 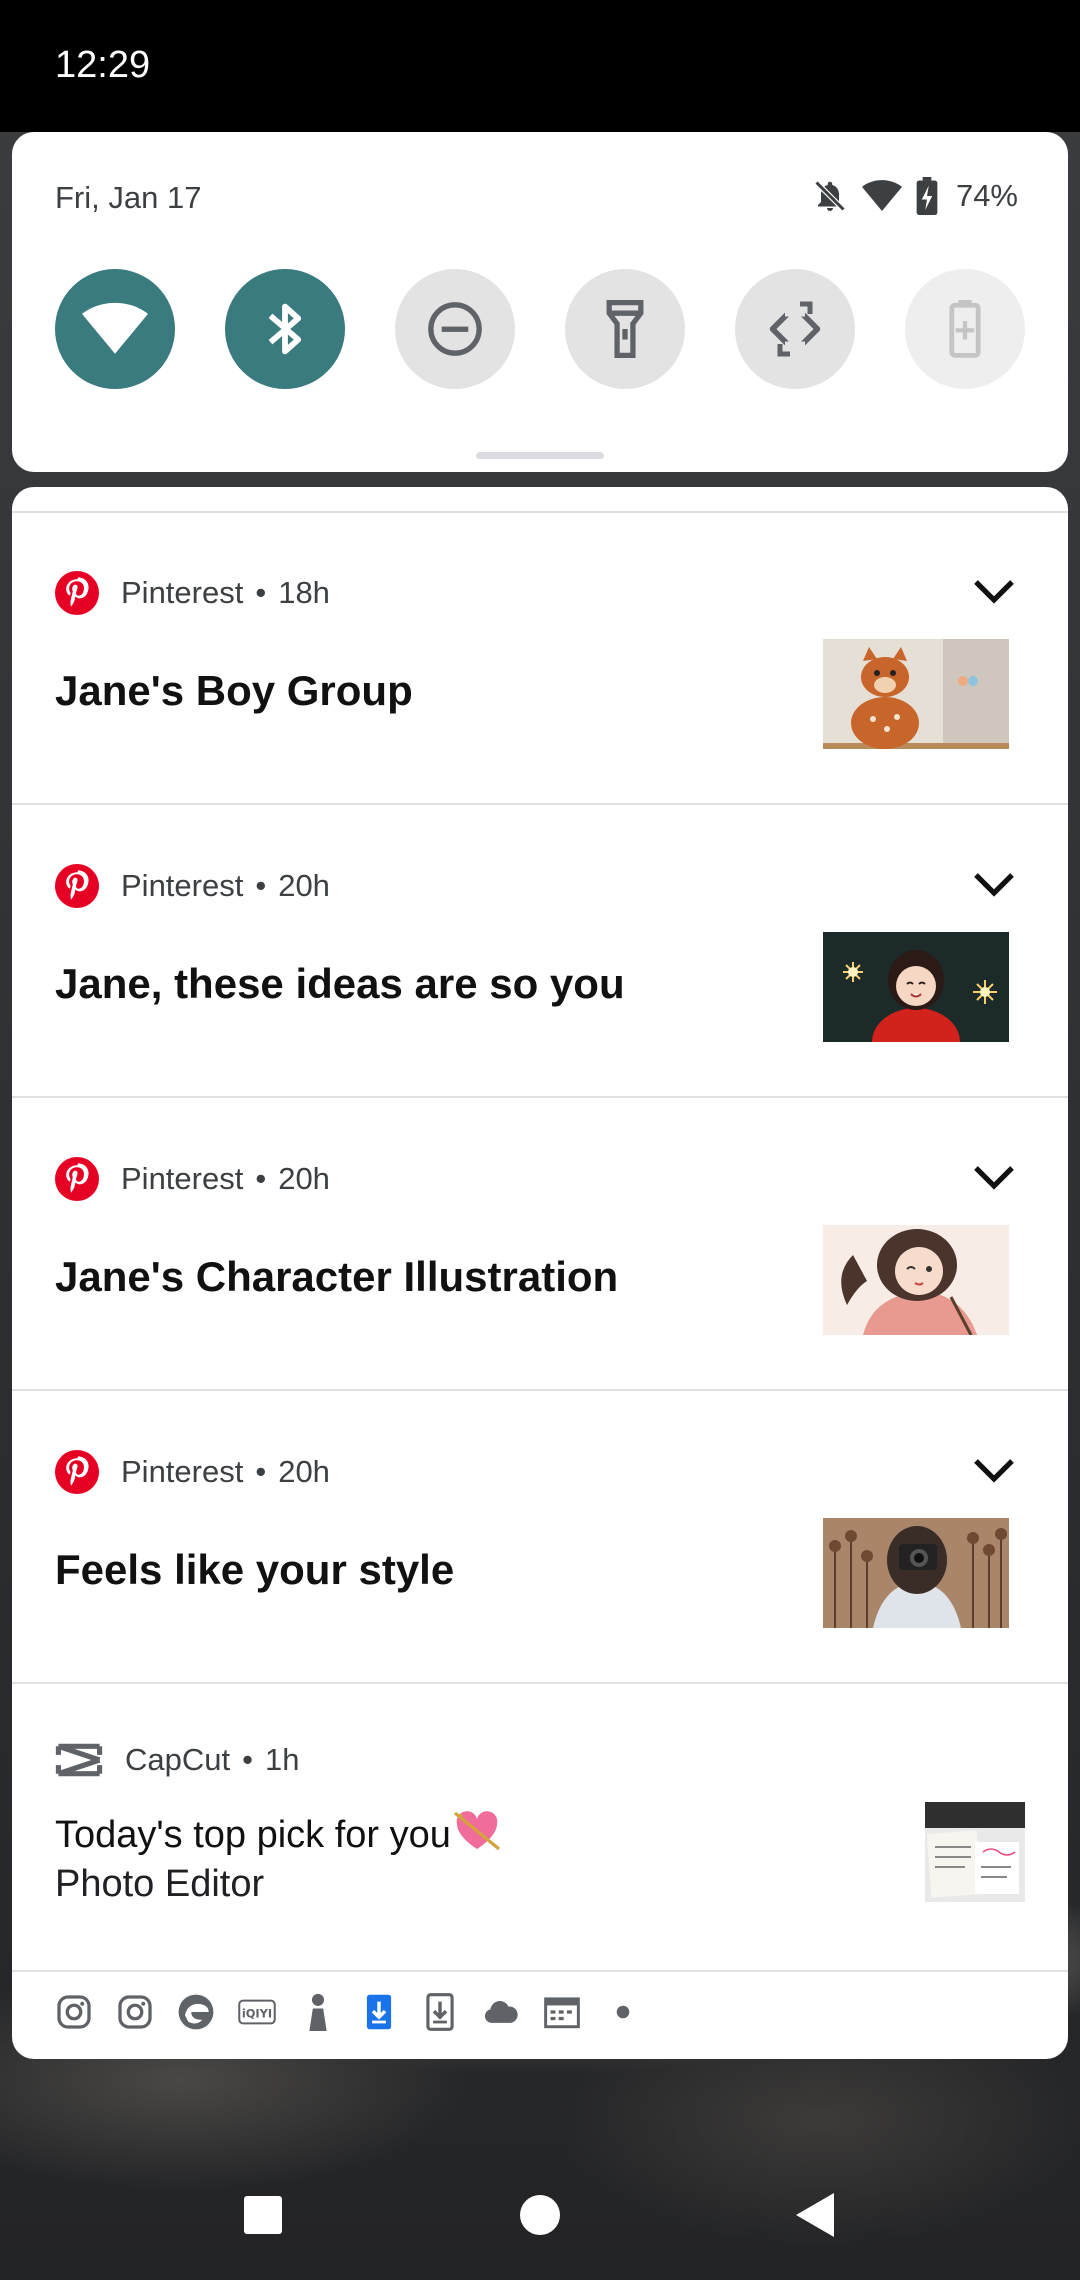 What do you see at coordinates (348, 2012) in the screenshot?
I see `notification-icon-row: iQIYI` at bounding box center [348, 2012].